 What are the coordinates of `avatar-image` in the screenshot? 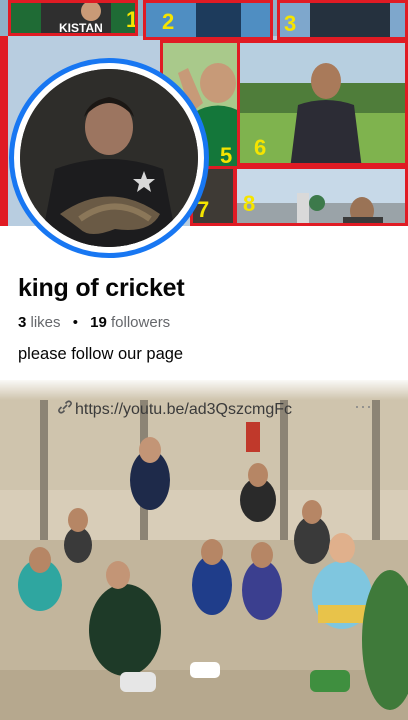 It's located at (109, 158).